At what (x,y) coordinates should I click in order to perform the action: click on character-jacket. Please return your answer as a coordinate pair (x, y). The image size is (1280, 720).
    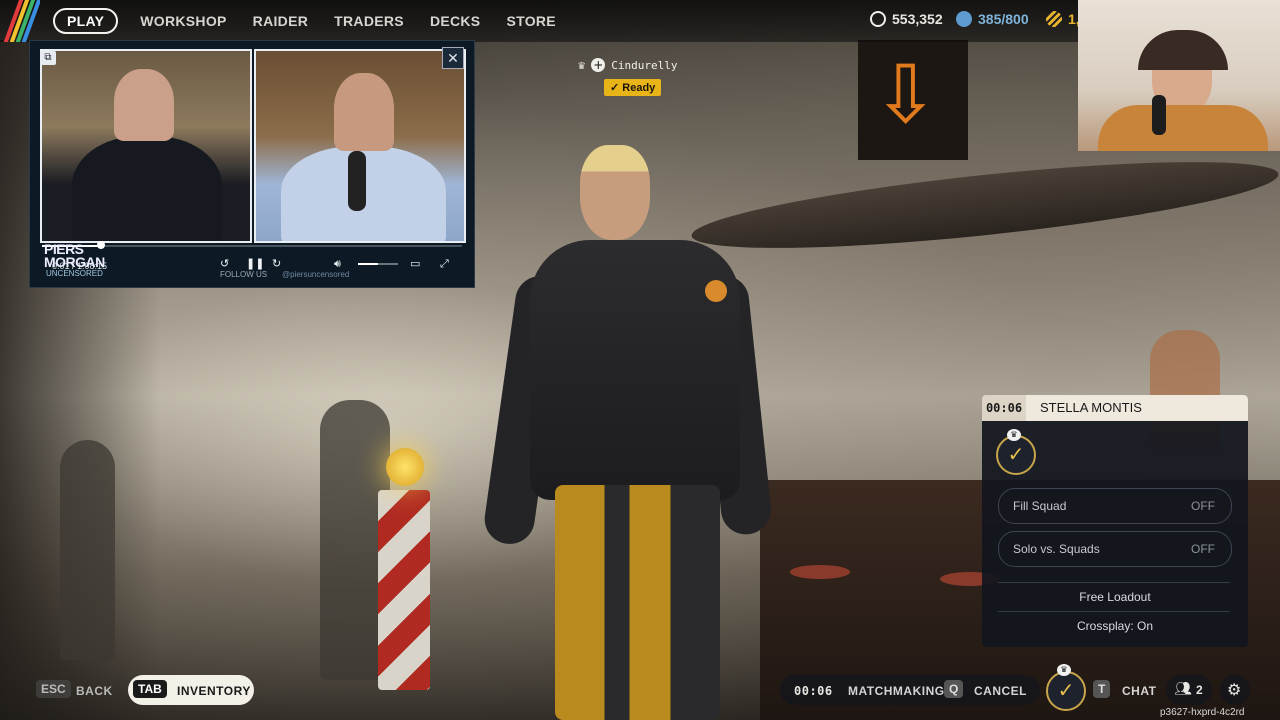
    Looking at the image, I should click on (635, 370).